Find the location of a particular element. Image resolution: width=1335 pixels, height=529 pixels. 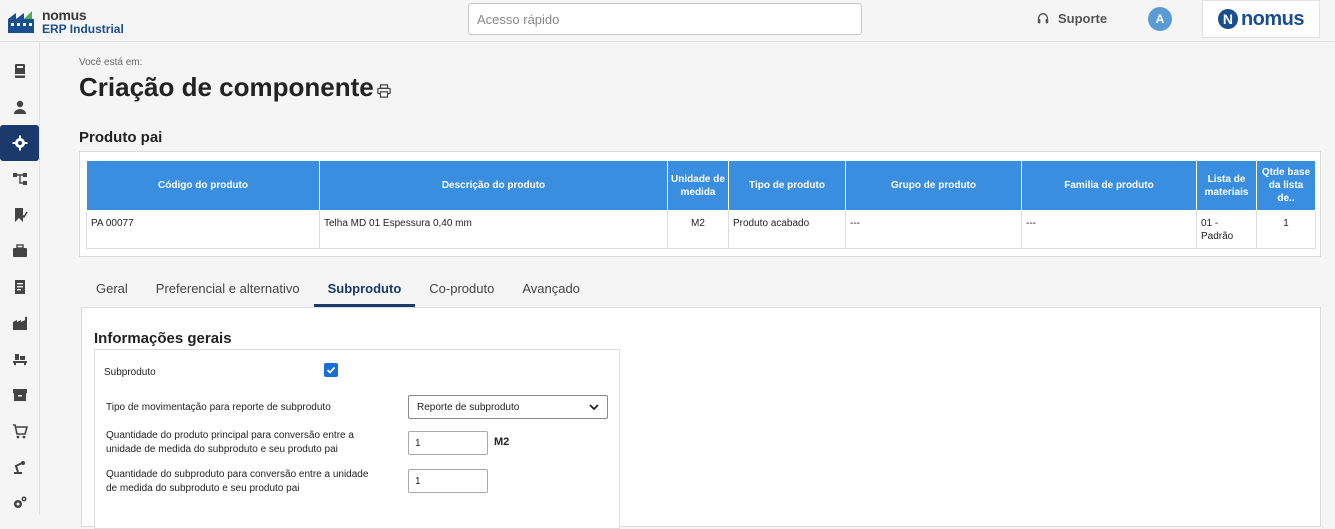

tab-subproduto: Subproduto is located at coordinates (364, 289).